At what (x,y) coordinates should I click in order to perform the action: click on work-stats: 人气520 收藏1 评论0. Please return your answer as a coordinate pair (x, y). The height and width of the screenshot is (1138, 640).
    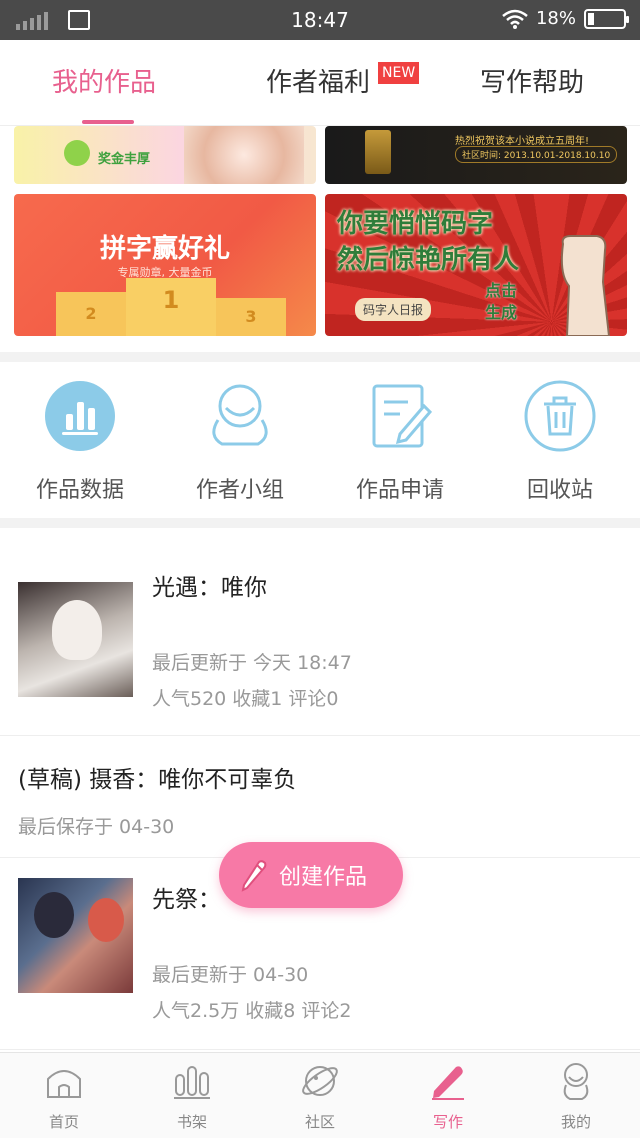
    Looking at the image, I should click on (245, 699).